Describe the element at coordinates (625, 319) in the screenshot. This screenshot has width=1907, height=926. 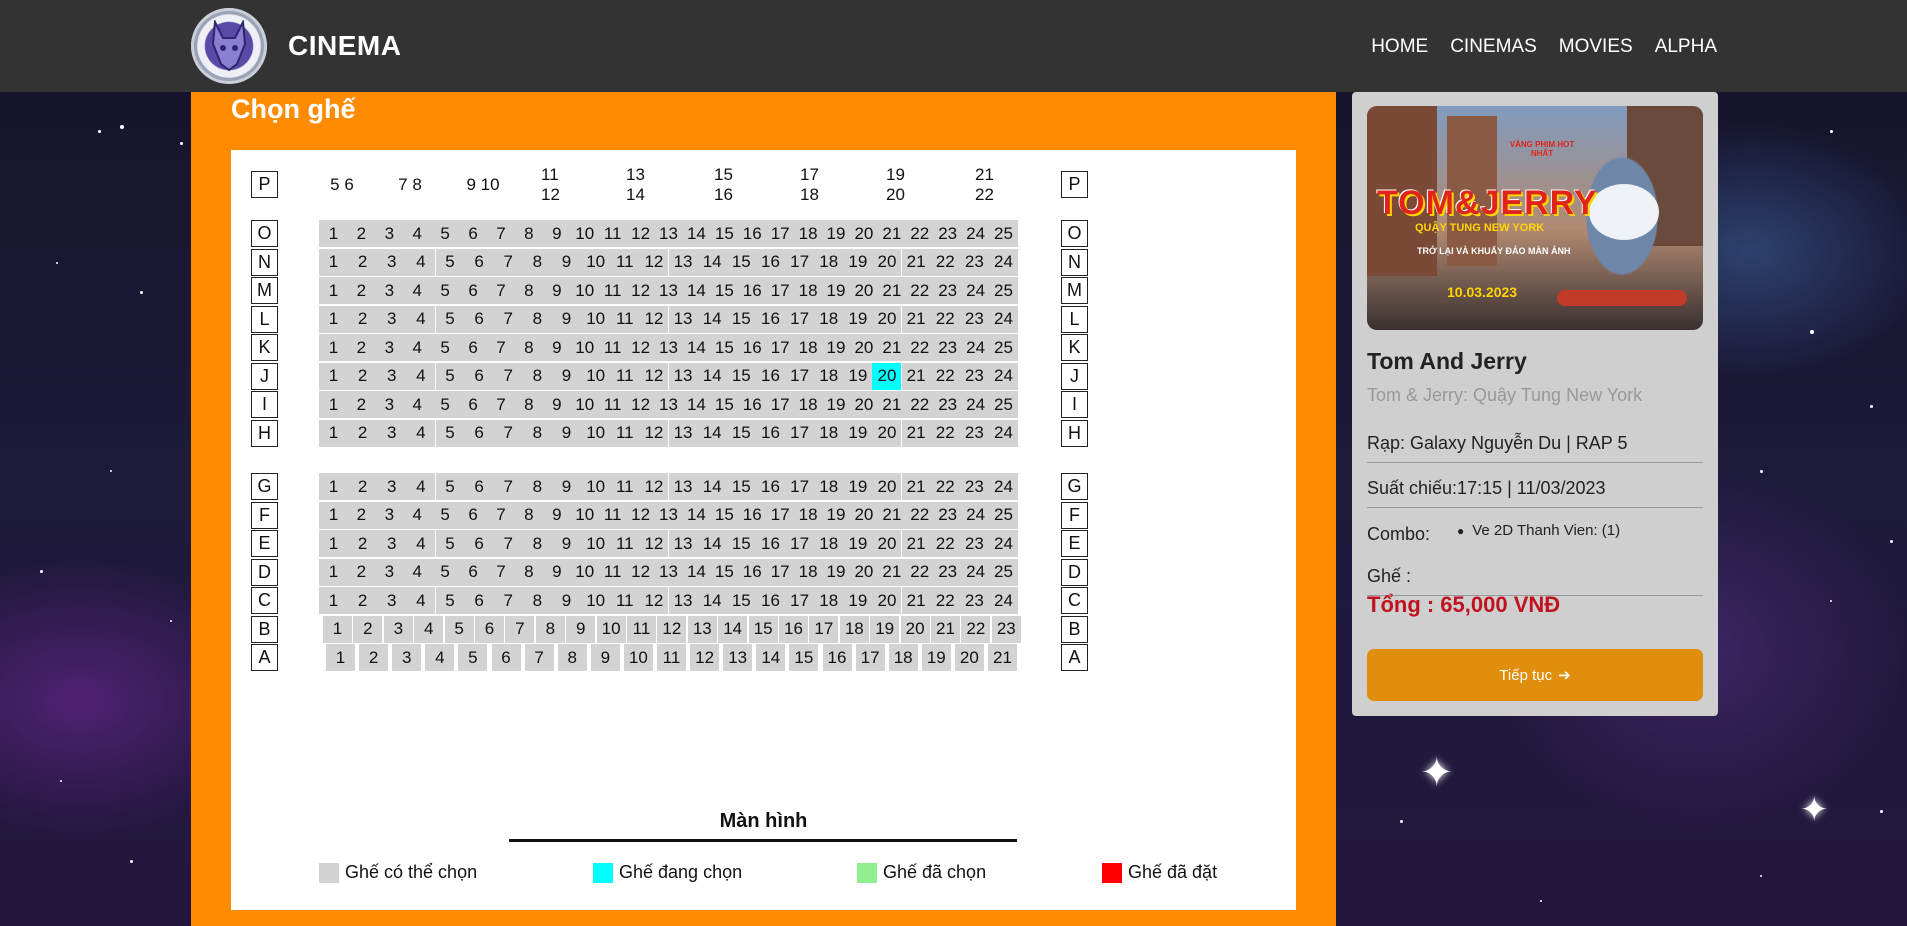
I see `seat-l-11: 11` at that location.